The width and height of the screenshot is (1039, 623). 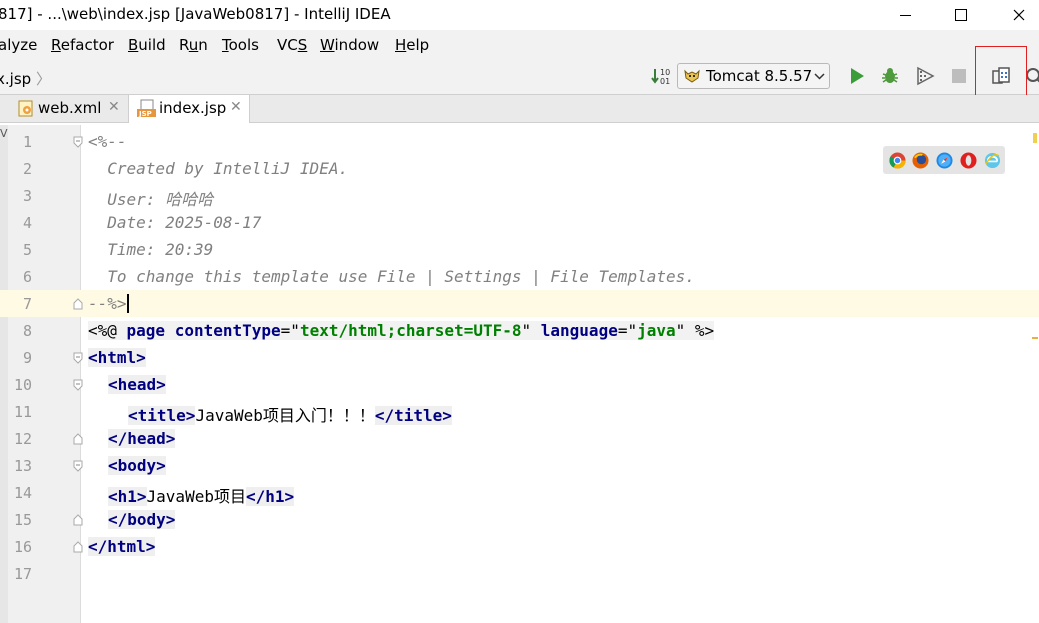 What do you see at coordinates (519, 195) in the screenshot?
I see `code-line: 3 User: 哈哈哈` at bounding box center [519, 195].